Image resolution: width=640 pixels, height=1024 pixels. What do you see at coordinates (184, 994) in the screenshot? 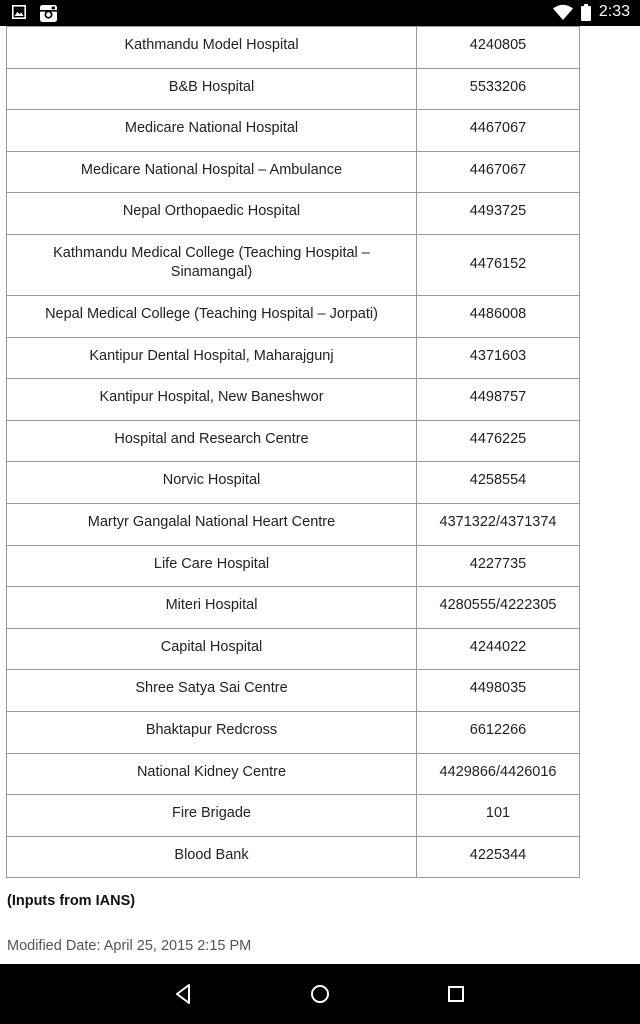
I see `back-icon` at bounding box center [184, 994].